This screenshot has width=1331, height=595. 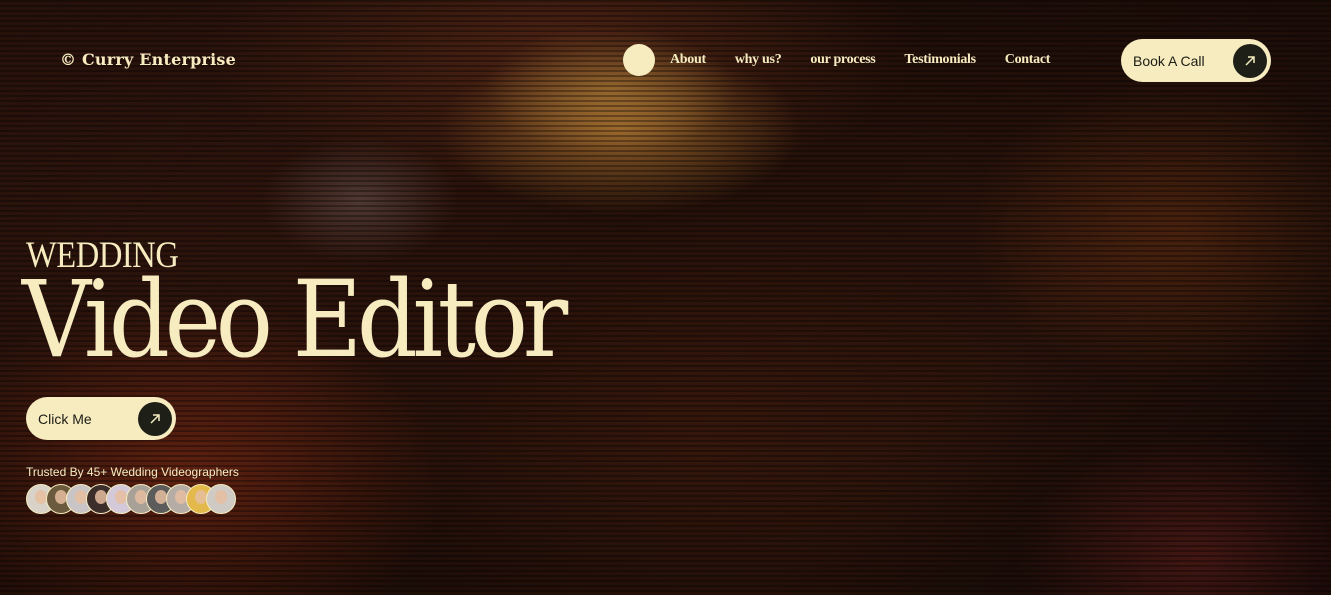 I want to click on nav-our-process: our process, so click(x=842, y=60).